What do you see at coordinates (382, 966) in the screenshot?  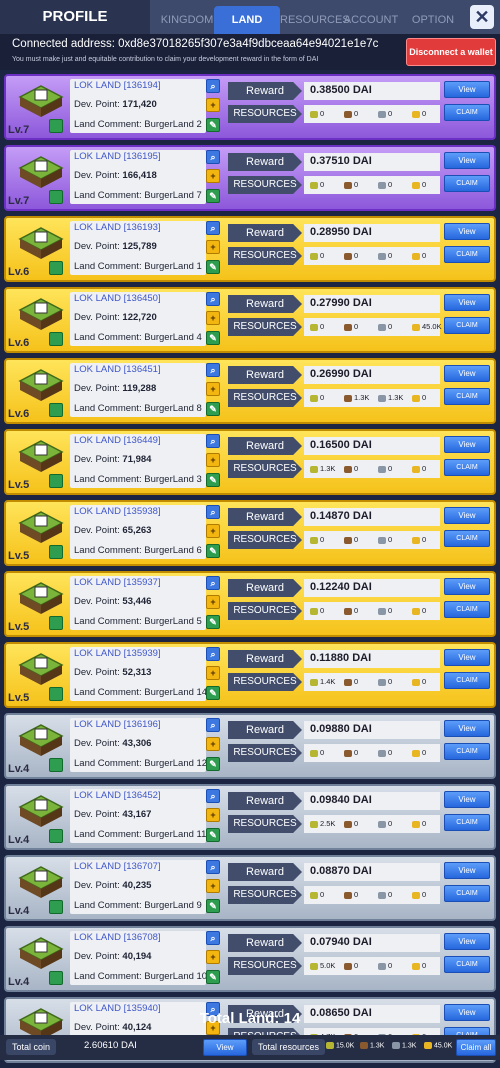 I see `stone-icon` at bounding box center [382, 966].